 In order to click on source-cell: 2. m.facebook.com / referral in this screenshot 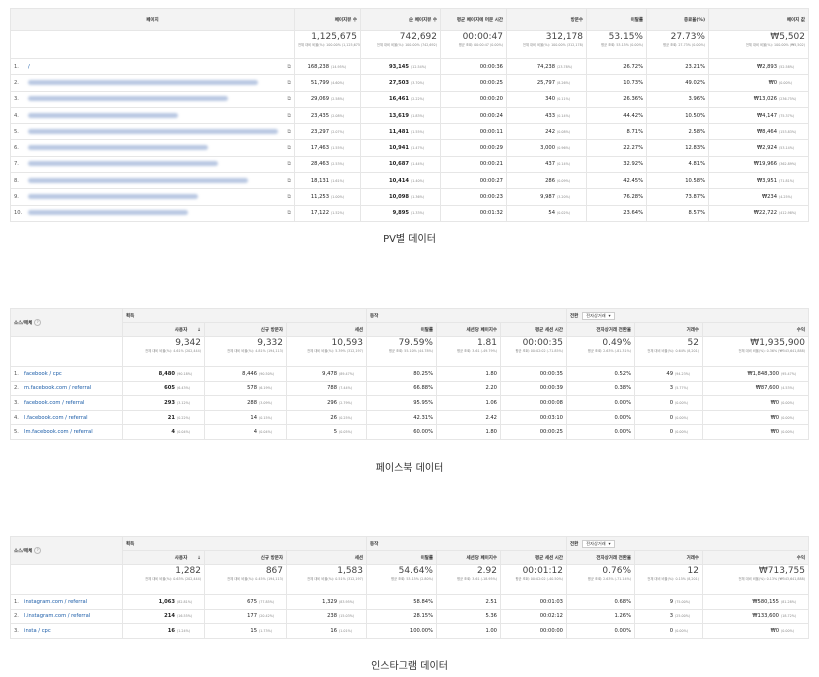, I will do `click(66, 388)`.